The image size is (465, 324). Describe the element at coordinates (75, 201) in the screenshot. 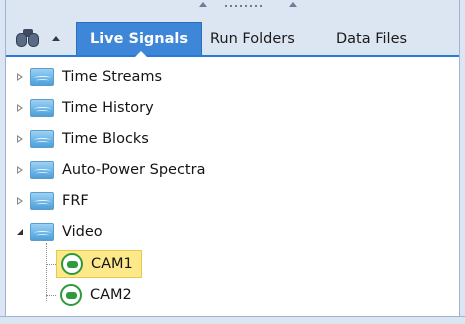

I see `tree-item-label: FRF` at that location.